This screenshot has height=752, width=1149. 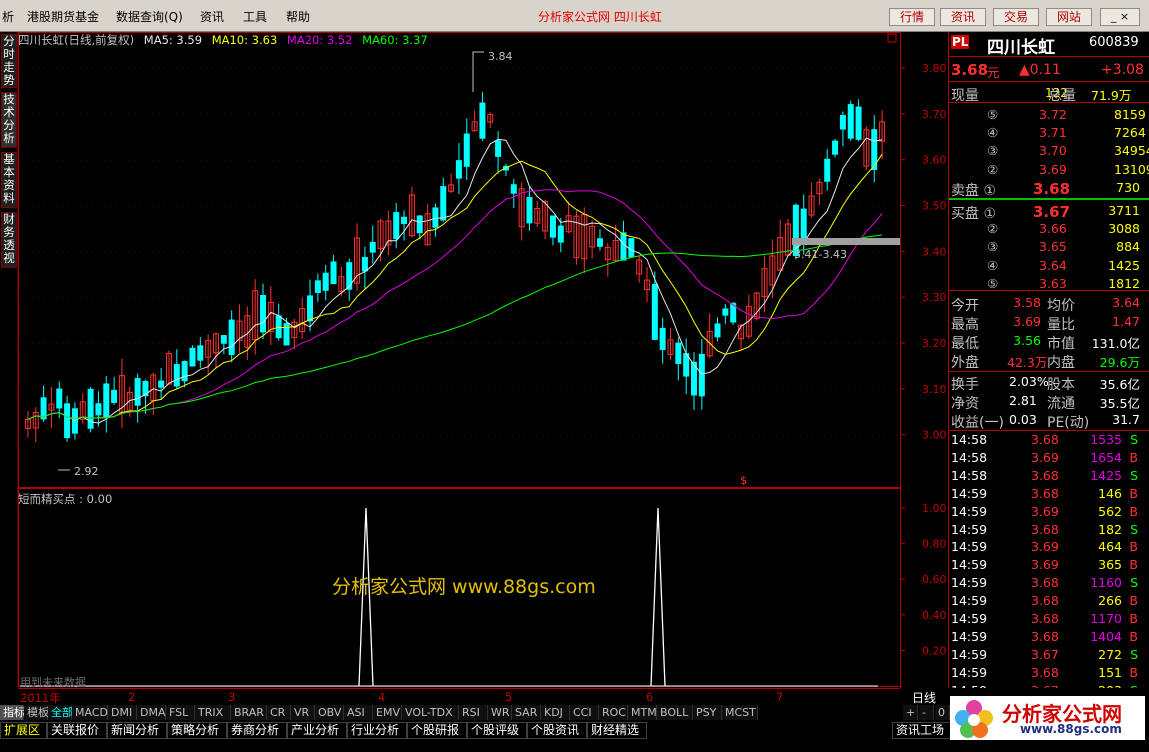 What do you see at coordinates (740, 712) in the screenshot?
I see `indicator-tab-mcst: MCST` at bounding box center [740, 712].